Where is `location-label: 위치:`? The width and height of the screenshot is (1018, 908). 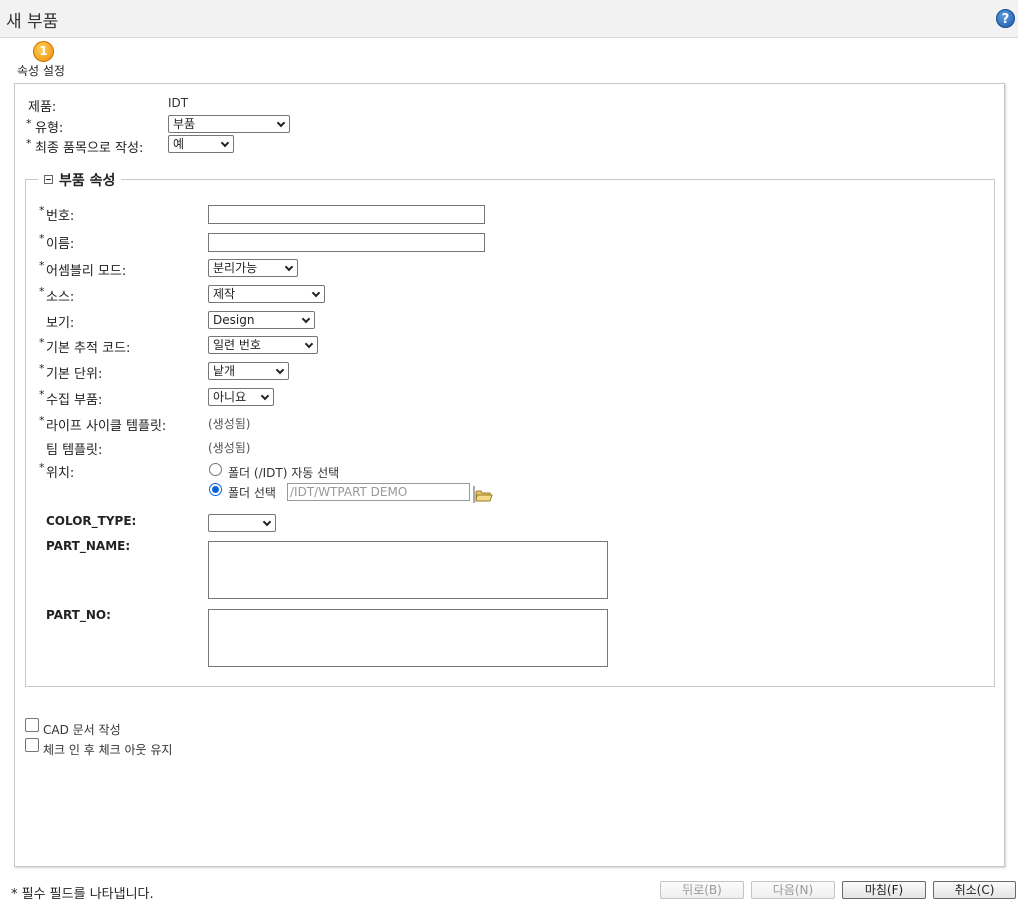 location-label: 위치: is located at coordinates (60, 473).